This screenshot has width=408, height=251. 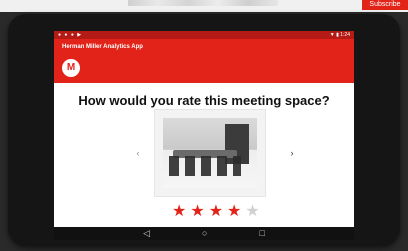 I want to click on herman-miller-logo: M, so click(x=71, y=68).